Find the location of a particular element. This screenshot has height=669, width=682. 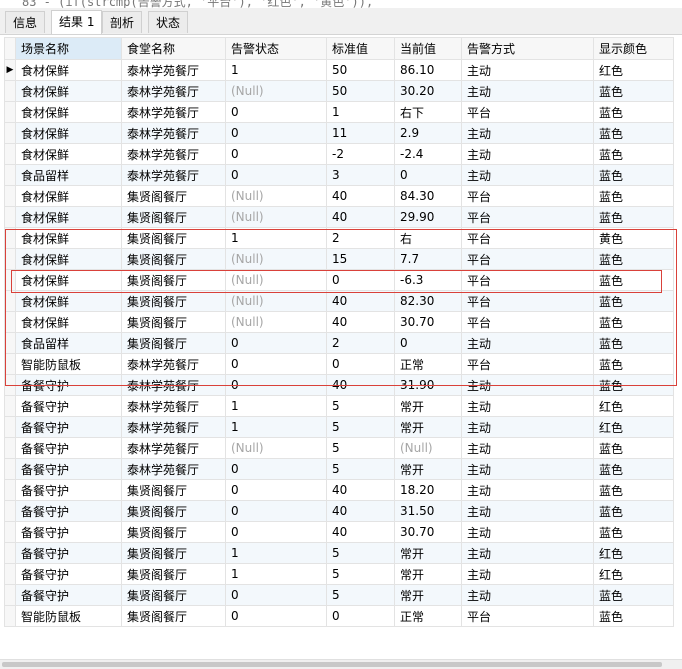

table-row: 食材保鲜 集贤阁餐厅 1 2 右平台 黄色 is located at coordinates (339, 238).